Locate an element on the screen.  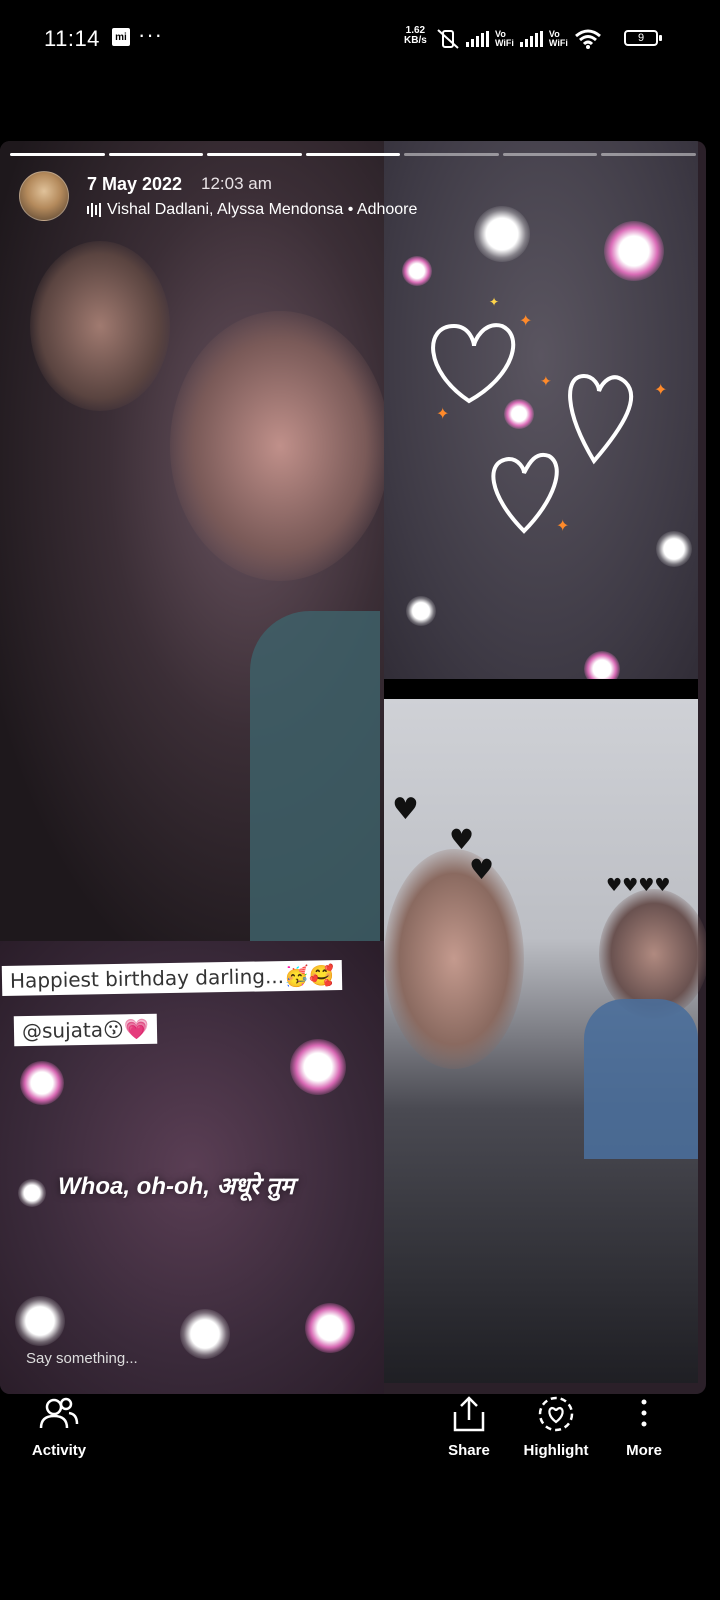
share-label: Share is located at coordinates (469, 1450).